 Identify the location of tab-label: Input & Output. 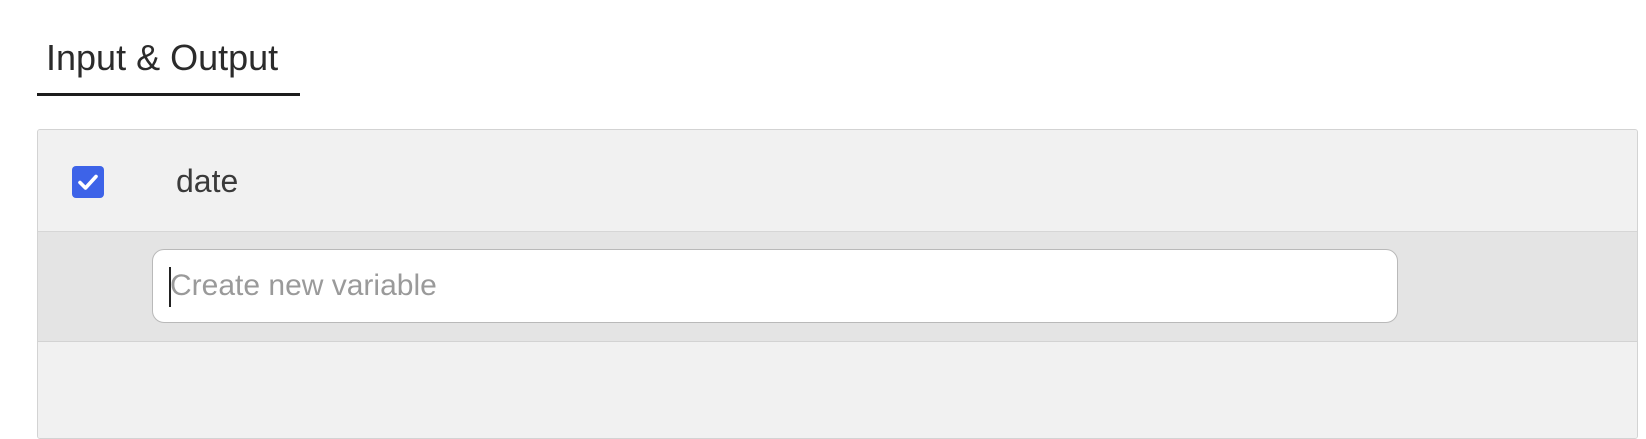
(162, 57).